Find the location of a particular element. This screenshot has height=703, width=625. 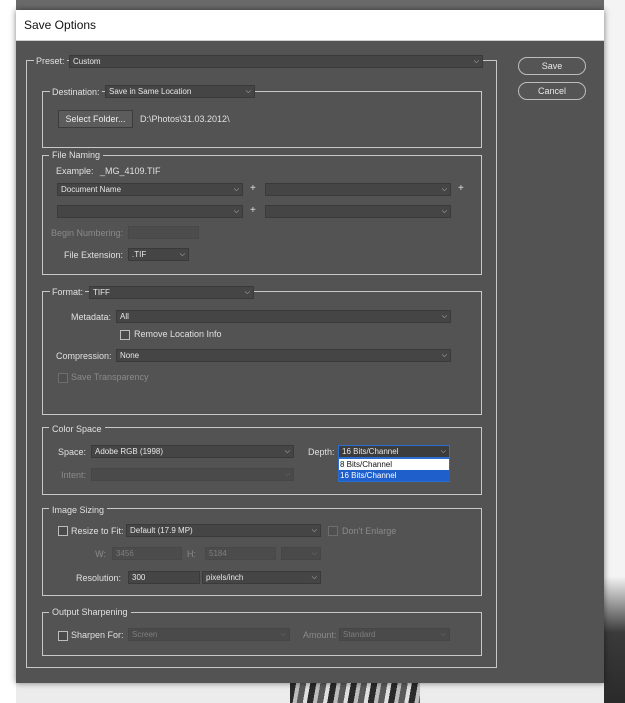

resize-to-fit-select: Default (17.9 MP) ⌵ is located at coordinates (223, 530).